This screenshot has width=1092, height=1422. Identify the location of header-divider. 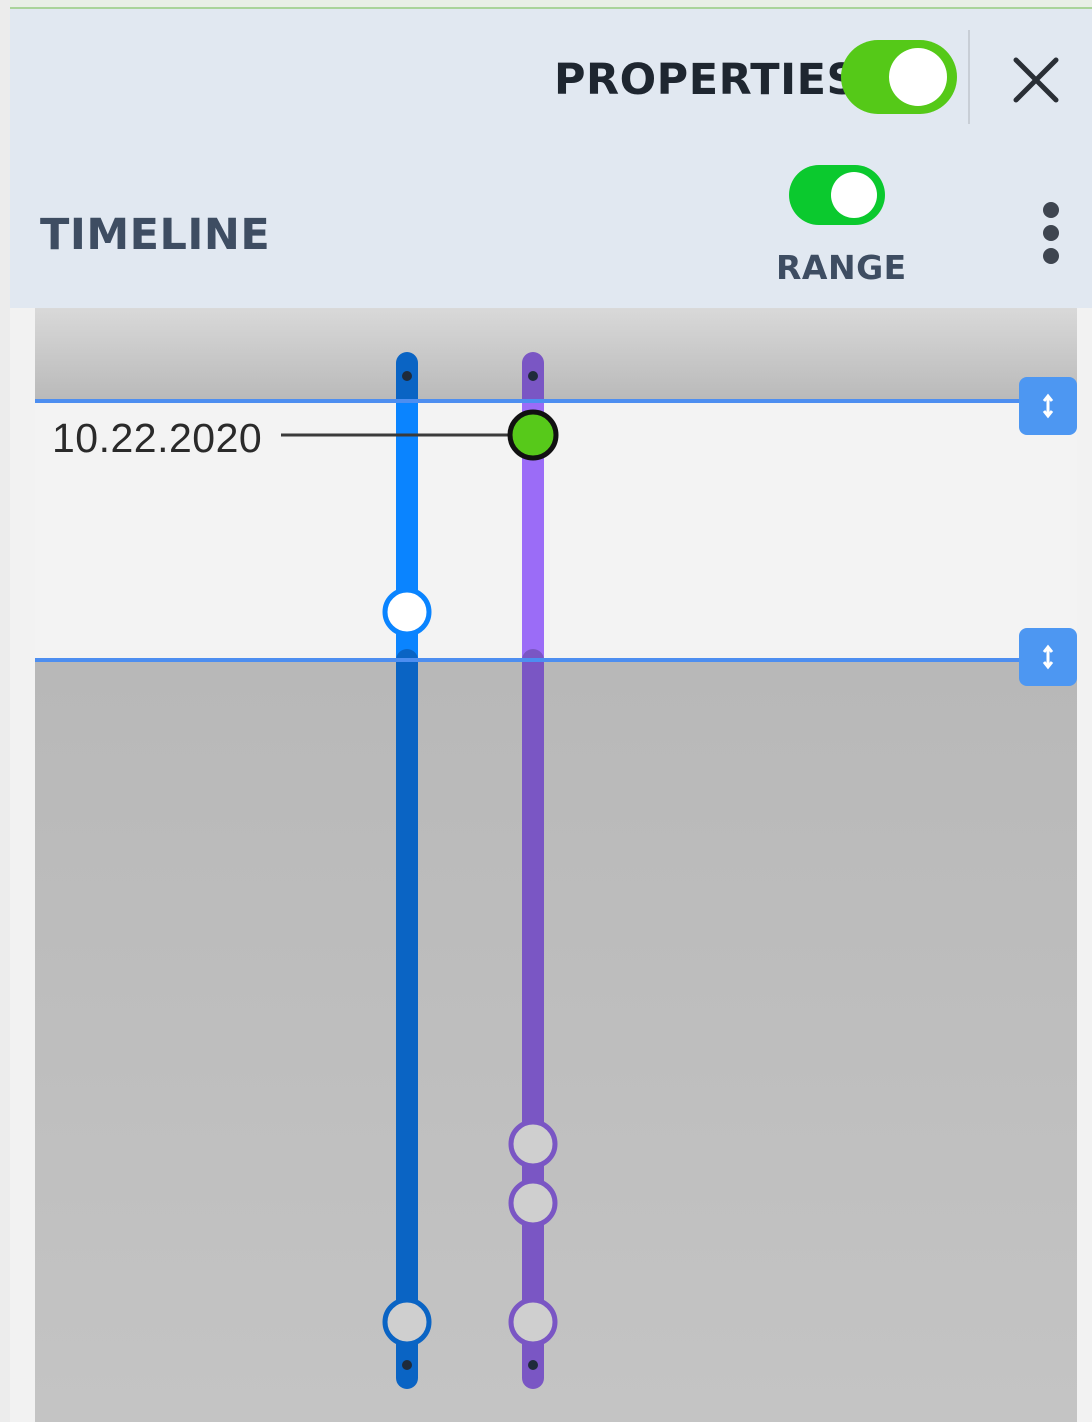
(969, 77).